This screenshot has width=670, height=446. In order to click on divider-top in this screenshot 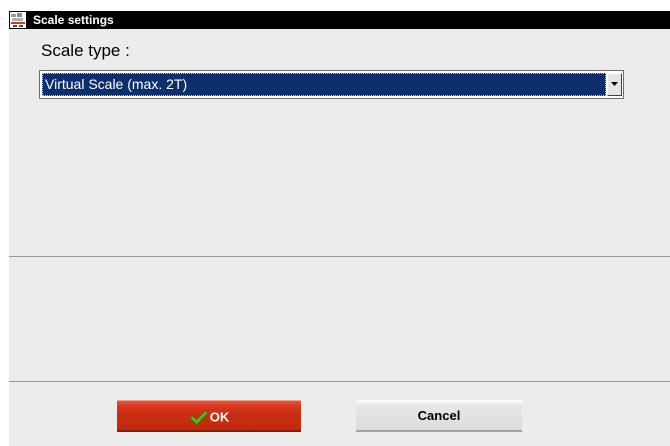, I will do `click(339, 256)`.